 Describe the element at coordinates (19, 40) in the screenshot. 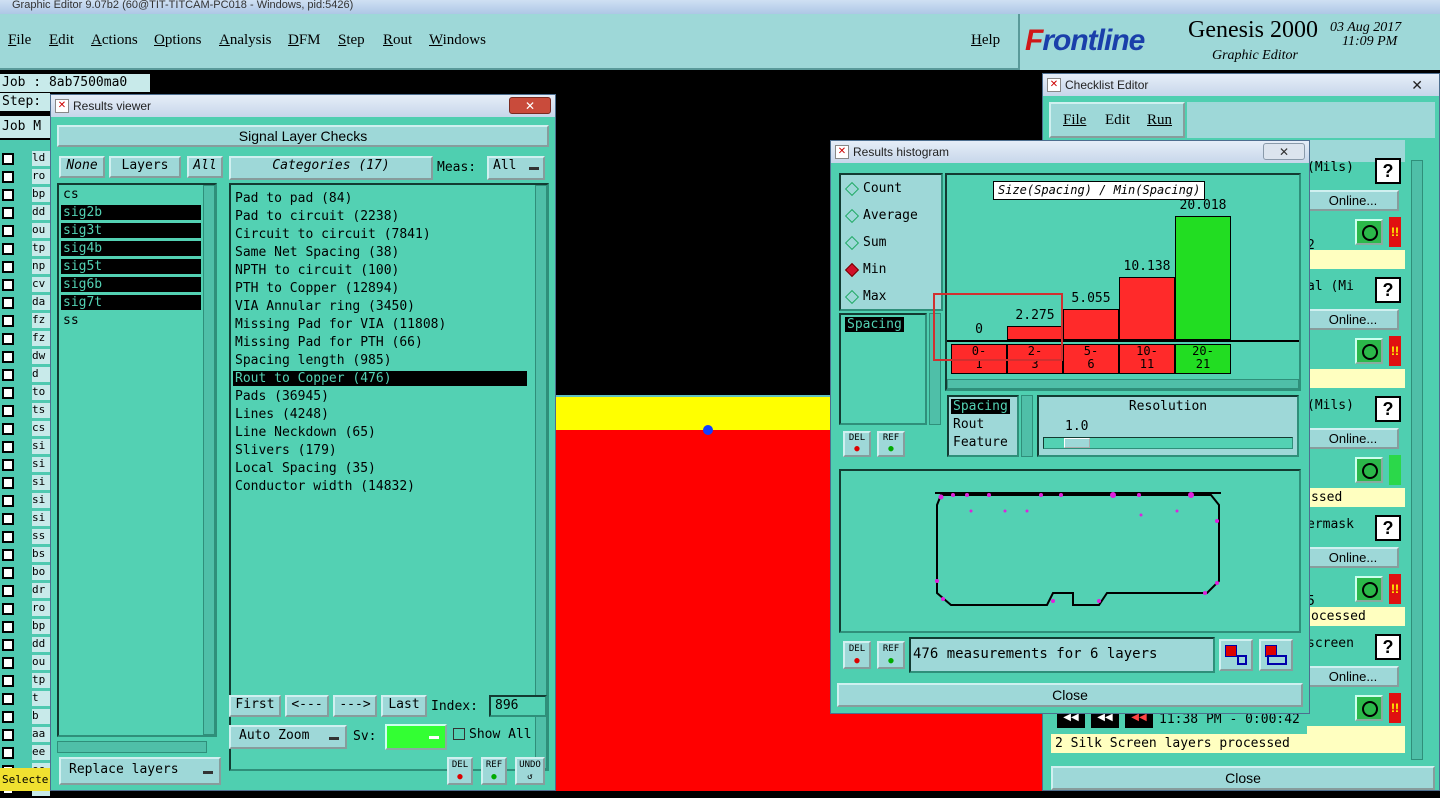

I see `menu-file: File` at that location.